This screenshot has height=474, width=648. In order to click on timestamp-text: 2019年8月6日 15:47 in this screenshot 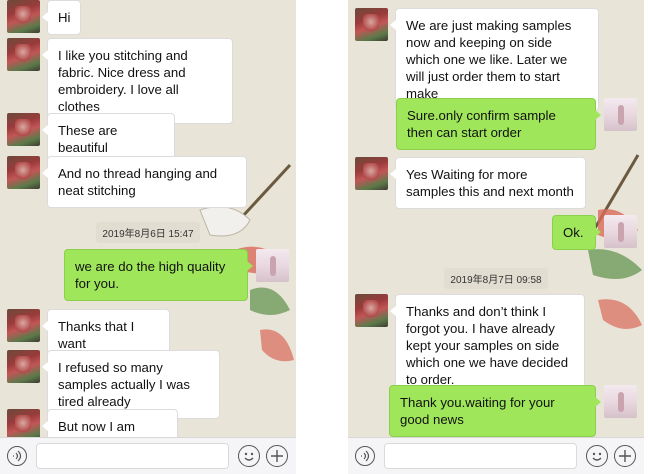, I will do `click(148, 232)`.